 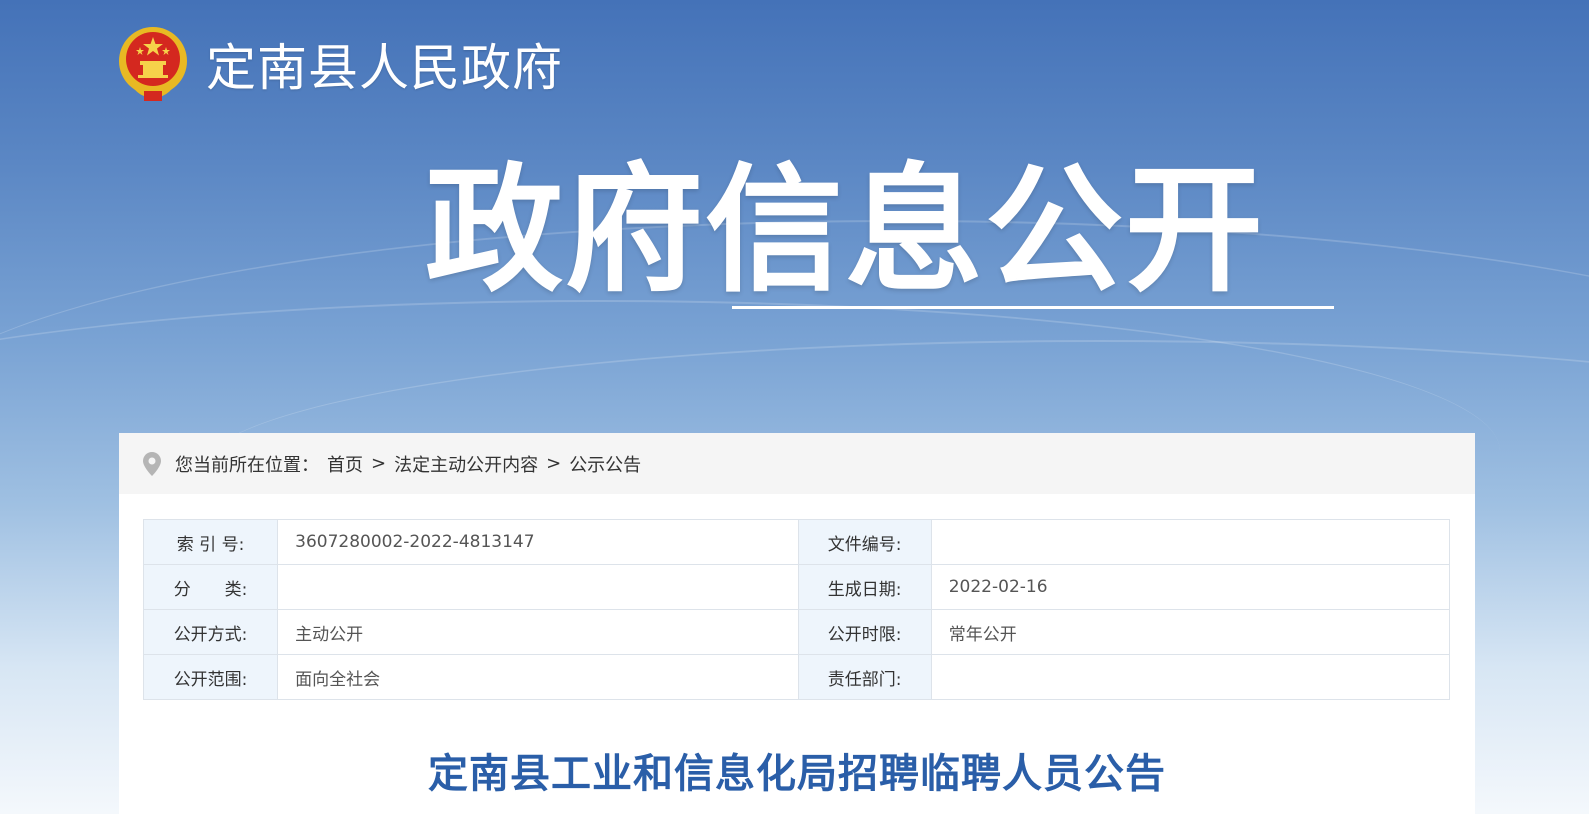 I want to click on table-row: 索 引 号: 3607280002-2022-4813147 文件编号:, so click(x=796, y=542).